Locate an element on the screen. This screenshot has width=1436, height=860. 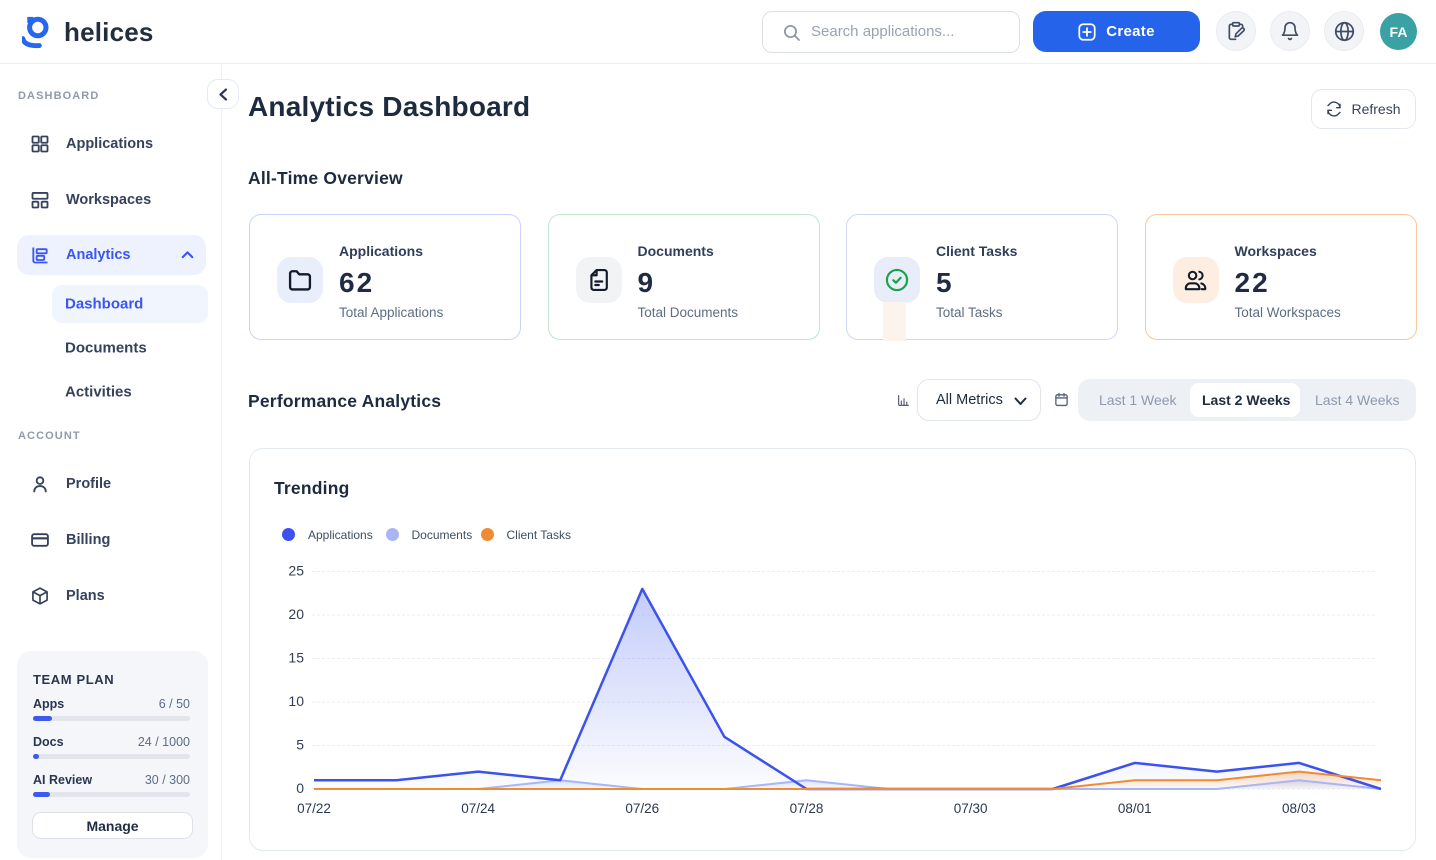
svg-text: 25 is located at coordinates (296, 571).